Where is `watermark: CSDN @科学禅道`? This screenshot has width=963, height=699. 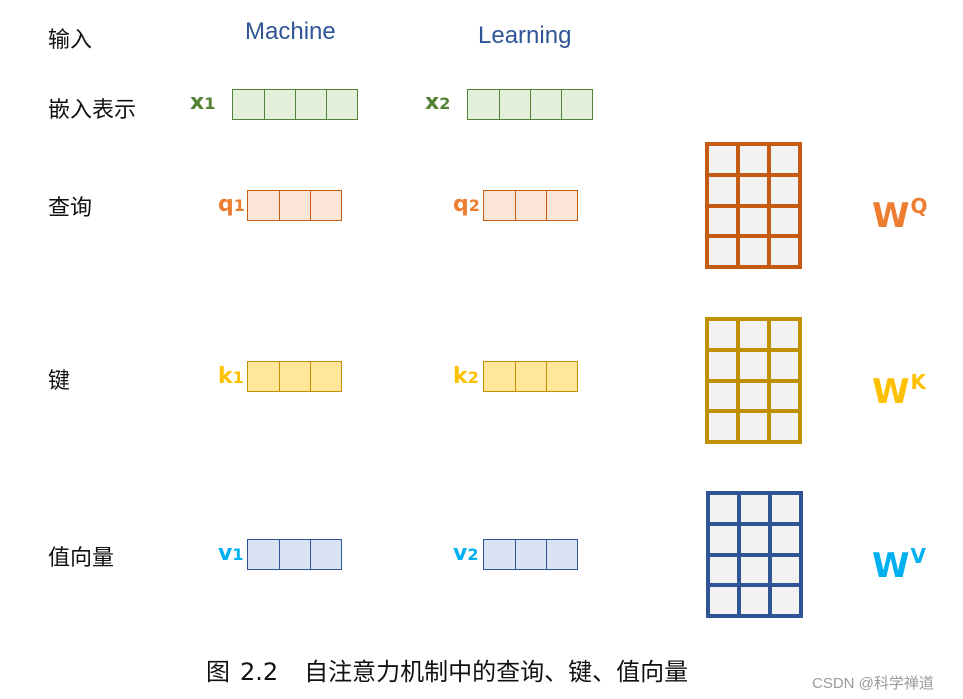 watermark: CSDN @科学禅道 is located at coordinates (873, 683).